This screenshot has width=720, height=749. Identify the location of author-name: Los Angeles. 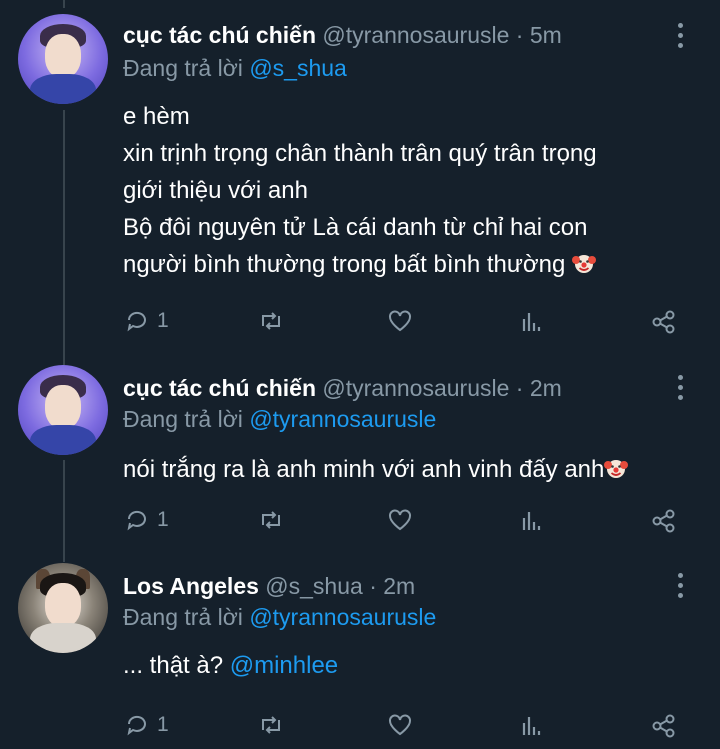
(191, 586).